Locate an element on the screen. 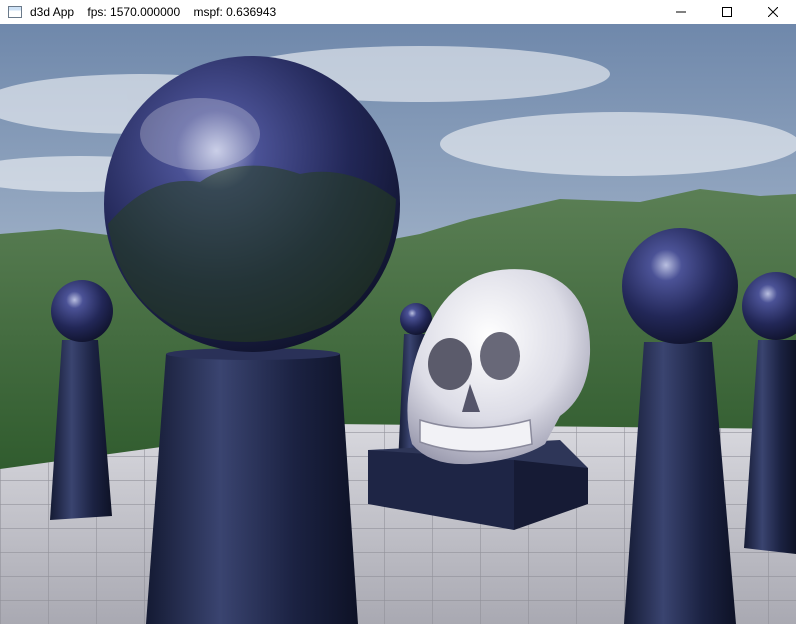 This screenshot has height=624, width=796. sphere-right-middle is located at coordinates (680, 286).